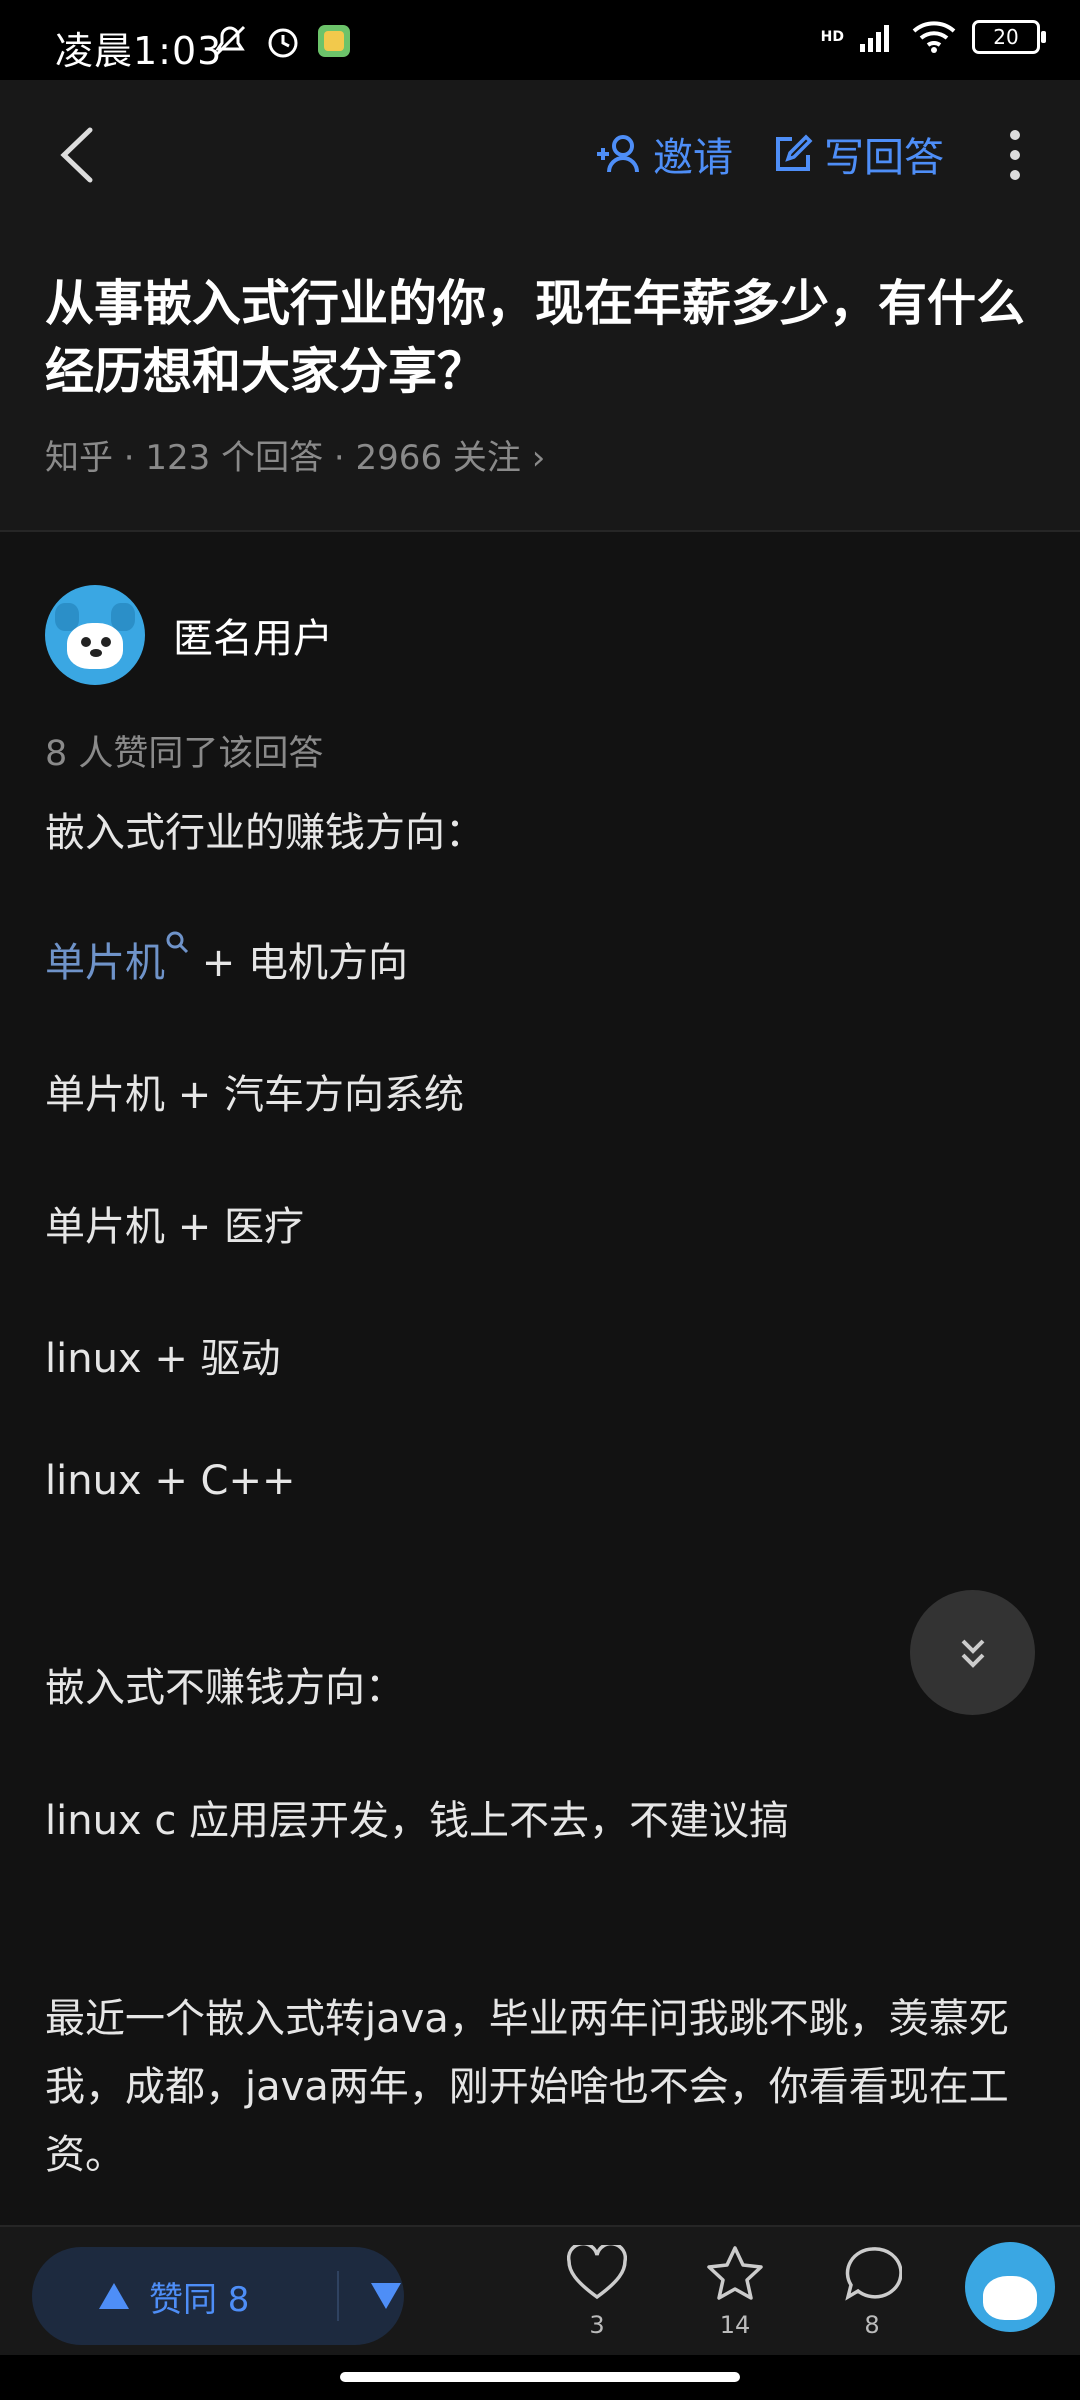 Image resolution: width=1080 pixels, height=2400 pixels. What do you see at coordinates (540, 2377) in the screenshot?
I see `home-indicator` at bounding box center [540, 2377].